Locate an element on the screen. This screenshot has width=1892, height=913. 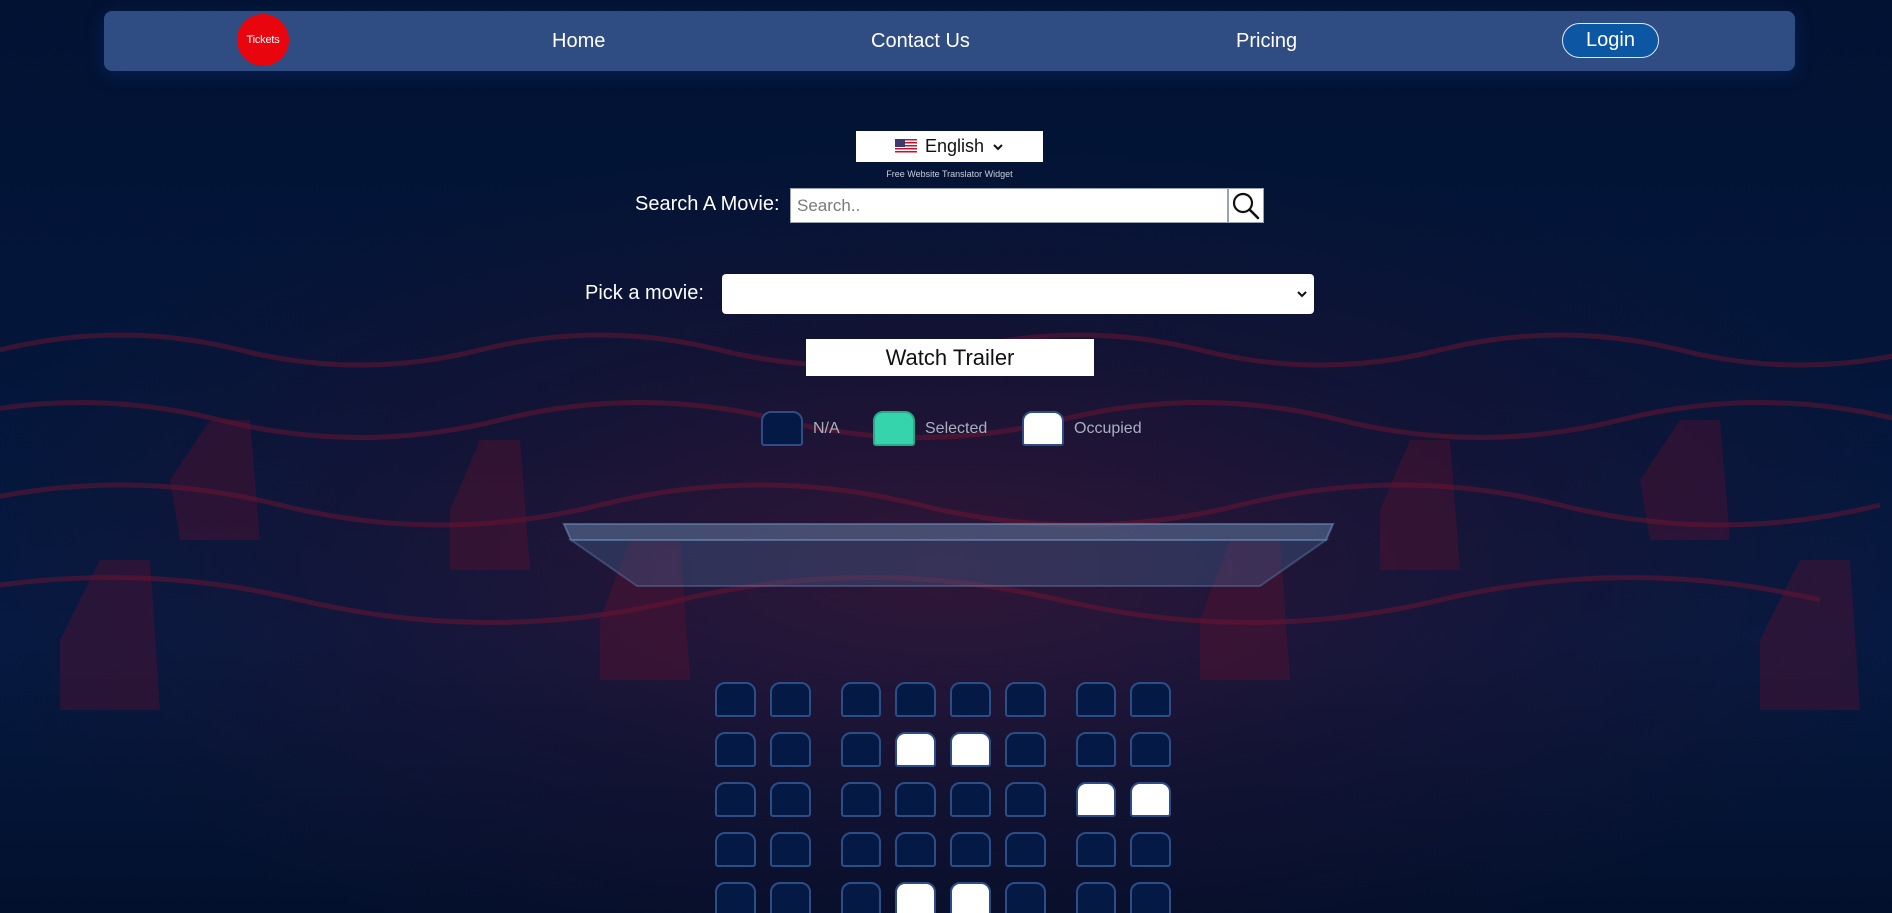
seat-r1-c3 is located at coordinates (861, 699).